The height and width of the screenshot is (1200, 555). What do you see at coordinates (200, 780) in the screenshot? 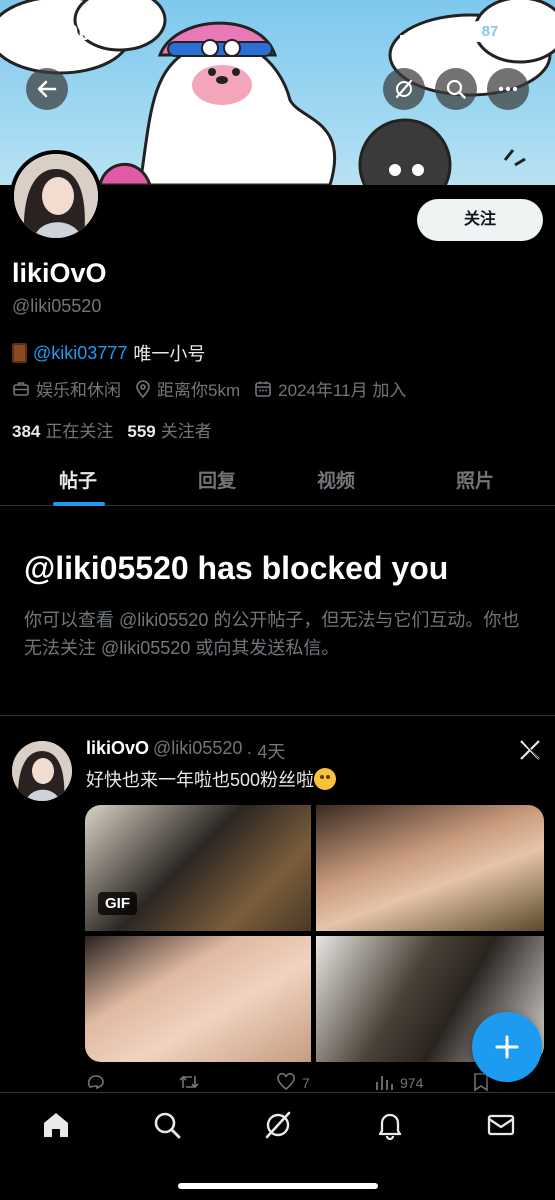
I see `post-text-content: 好快也来一年啦也500粉丝啦` at bounding box center [200, 780].